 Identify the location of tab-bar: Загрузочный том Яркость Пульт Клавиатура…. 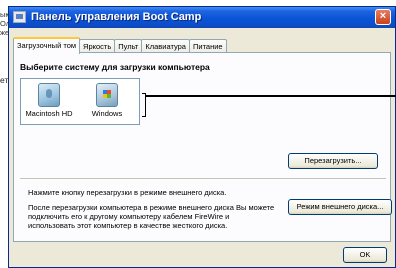
(120, 45).